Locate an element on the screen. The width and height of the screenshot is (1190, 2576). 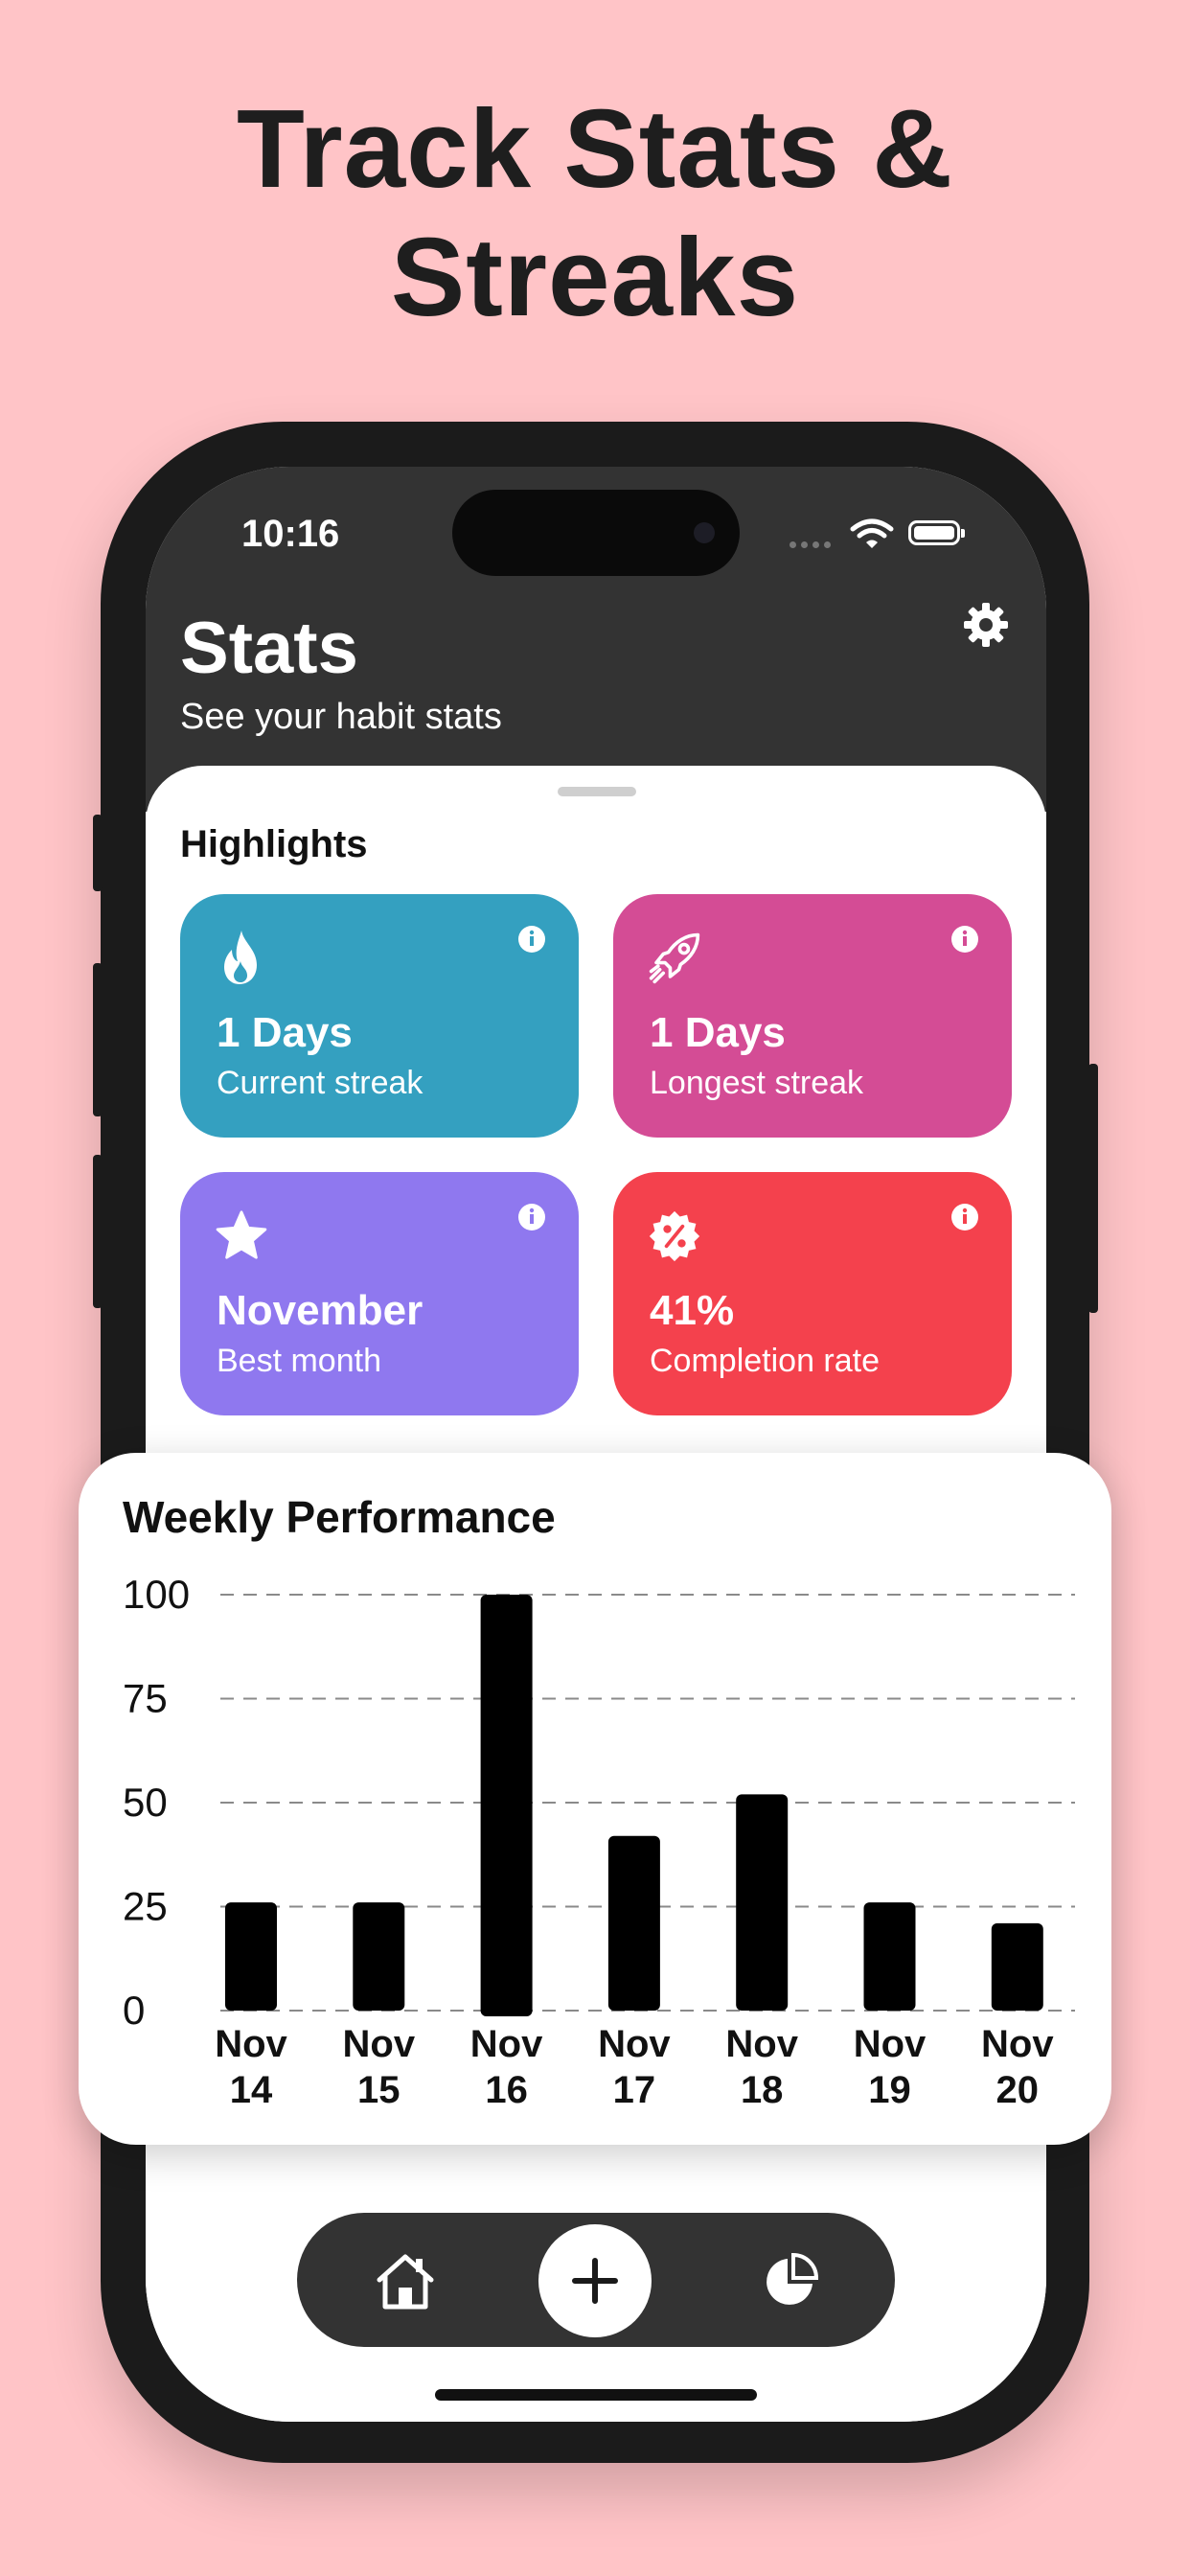
x-tick-label: 20 is located at coordinates (1018, 2090).